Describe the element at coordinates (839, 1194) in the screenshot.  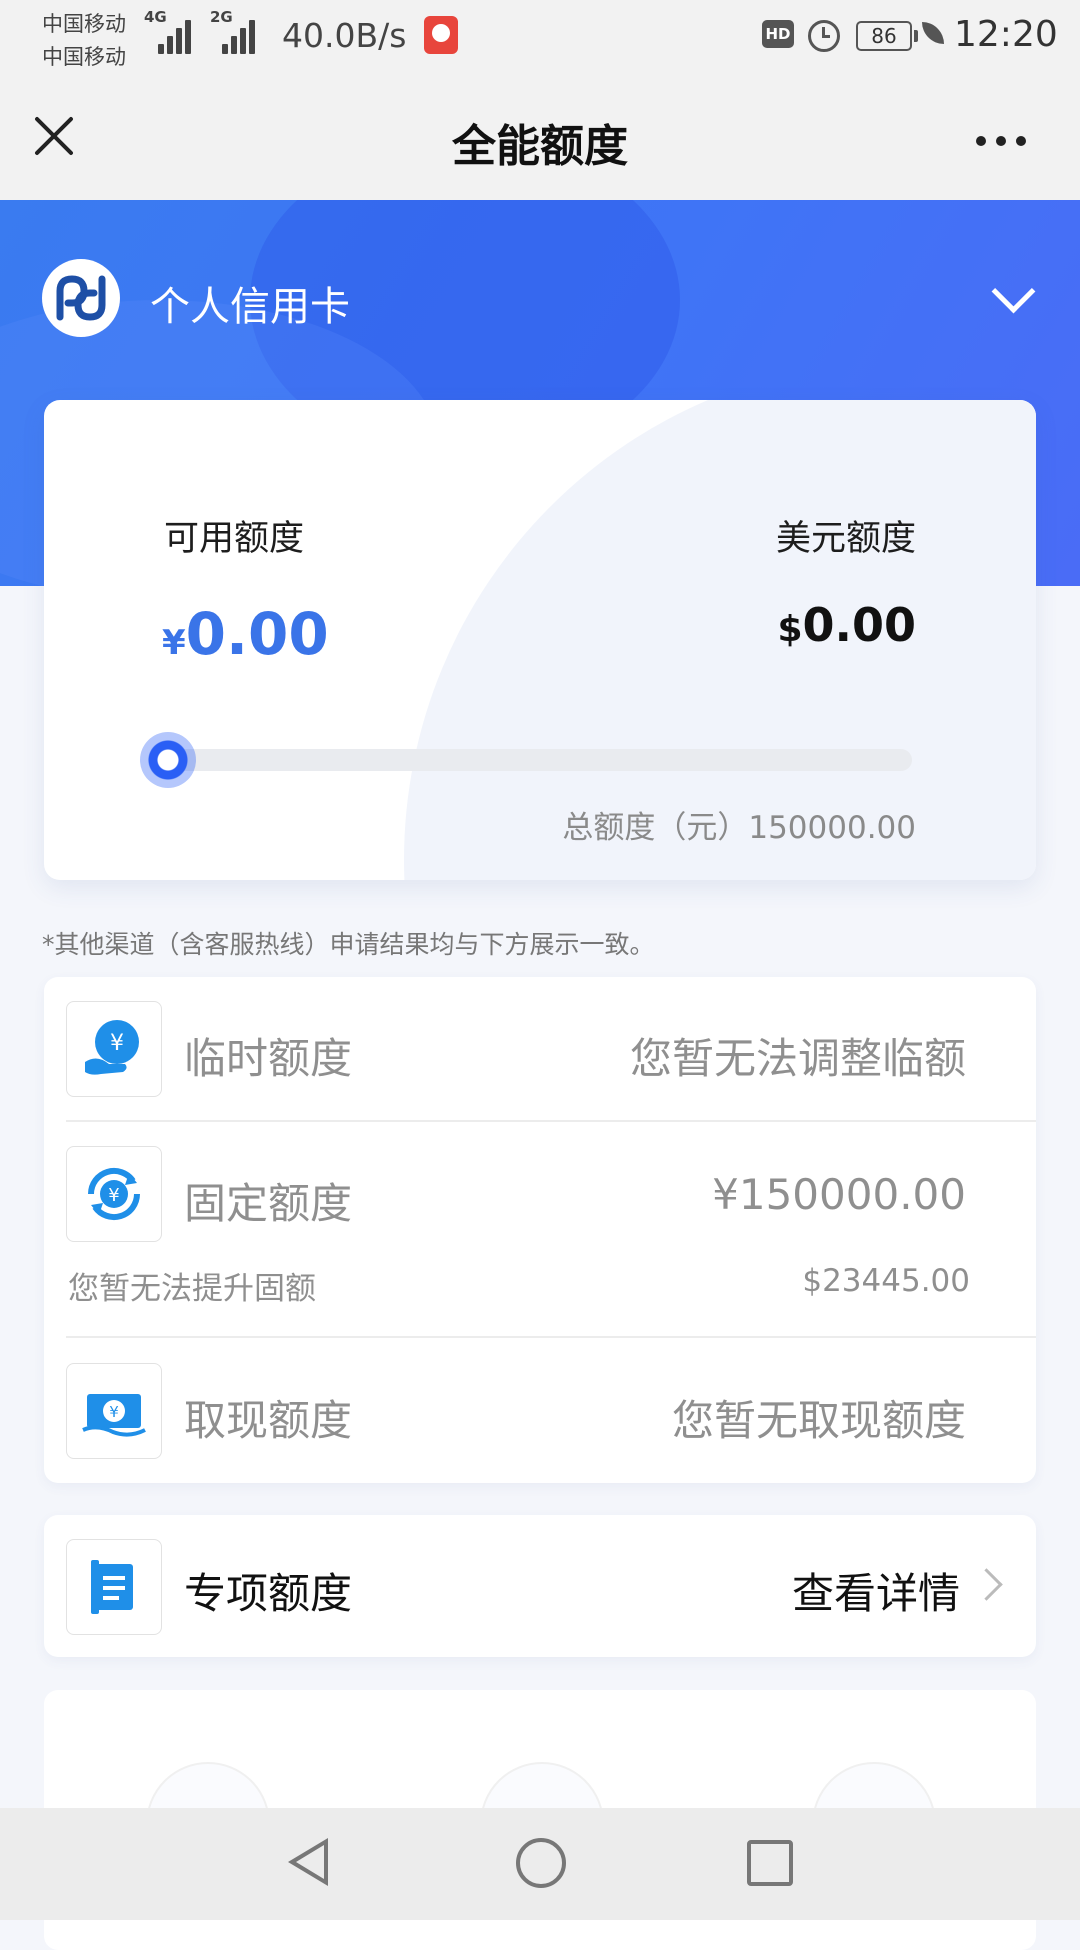
I see `fixed-quota-value: ¥150000.00` at that location.